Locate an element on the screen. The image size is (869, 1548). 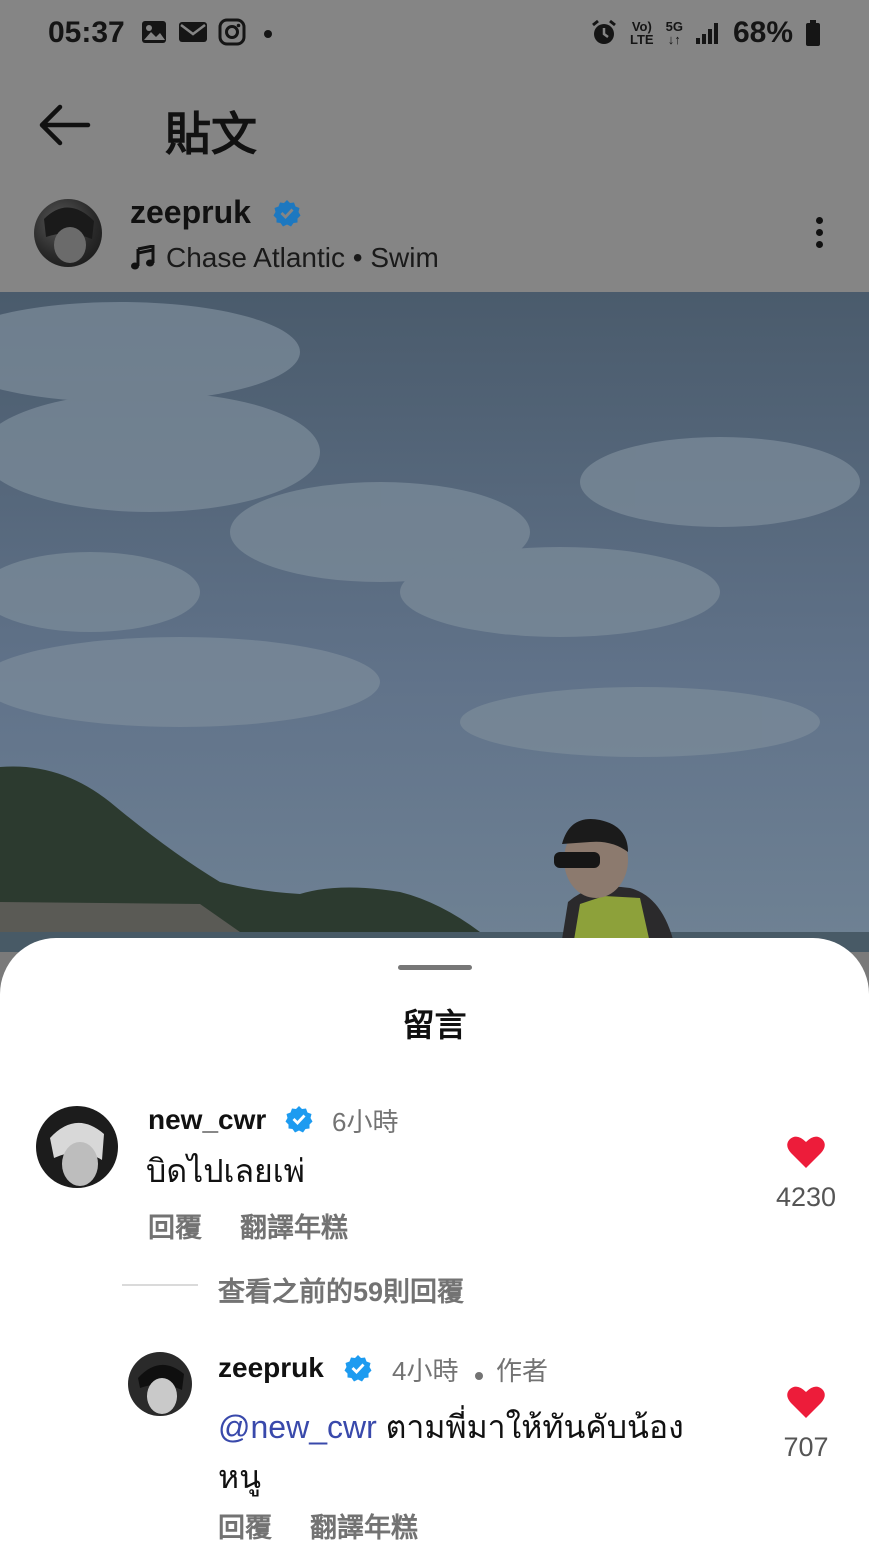
volte-label-bottom: LTE is located at coordinates (642, 39).